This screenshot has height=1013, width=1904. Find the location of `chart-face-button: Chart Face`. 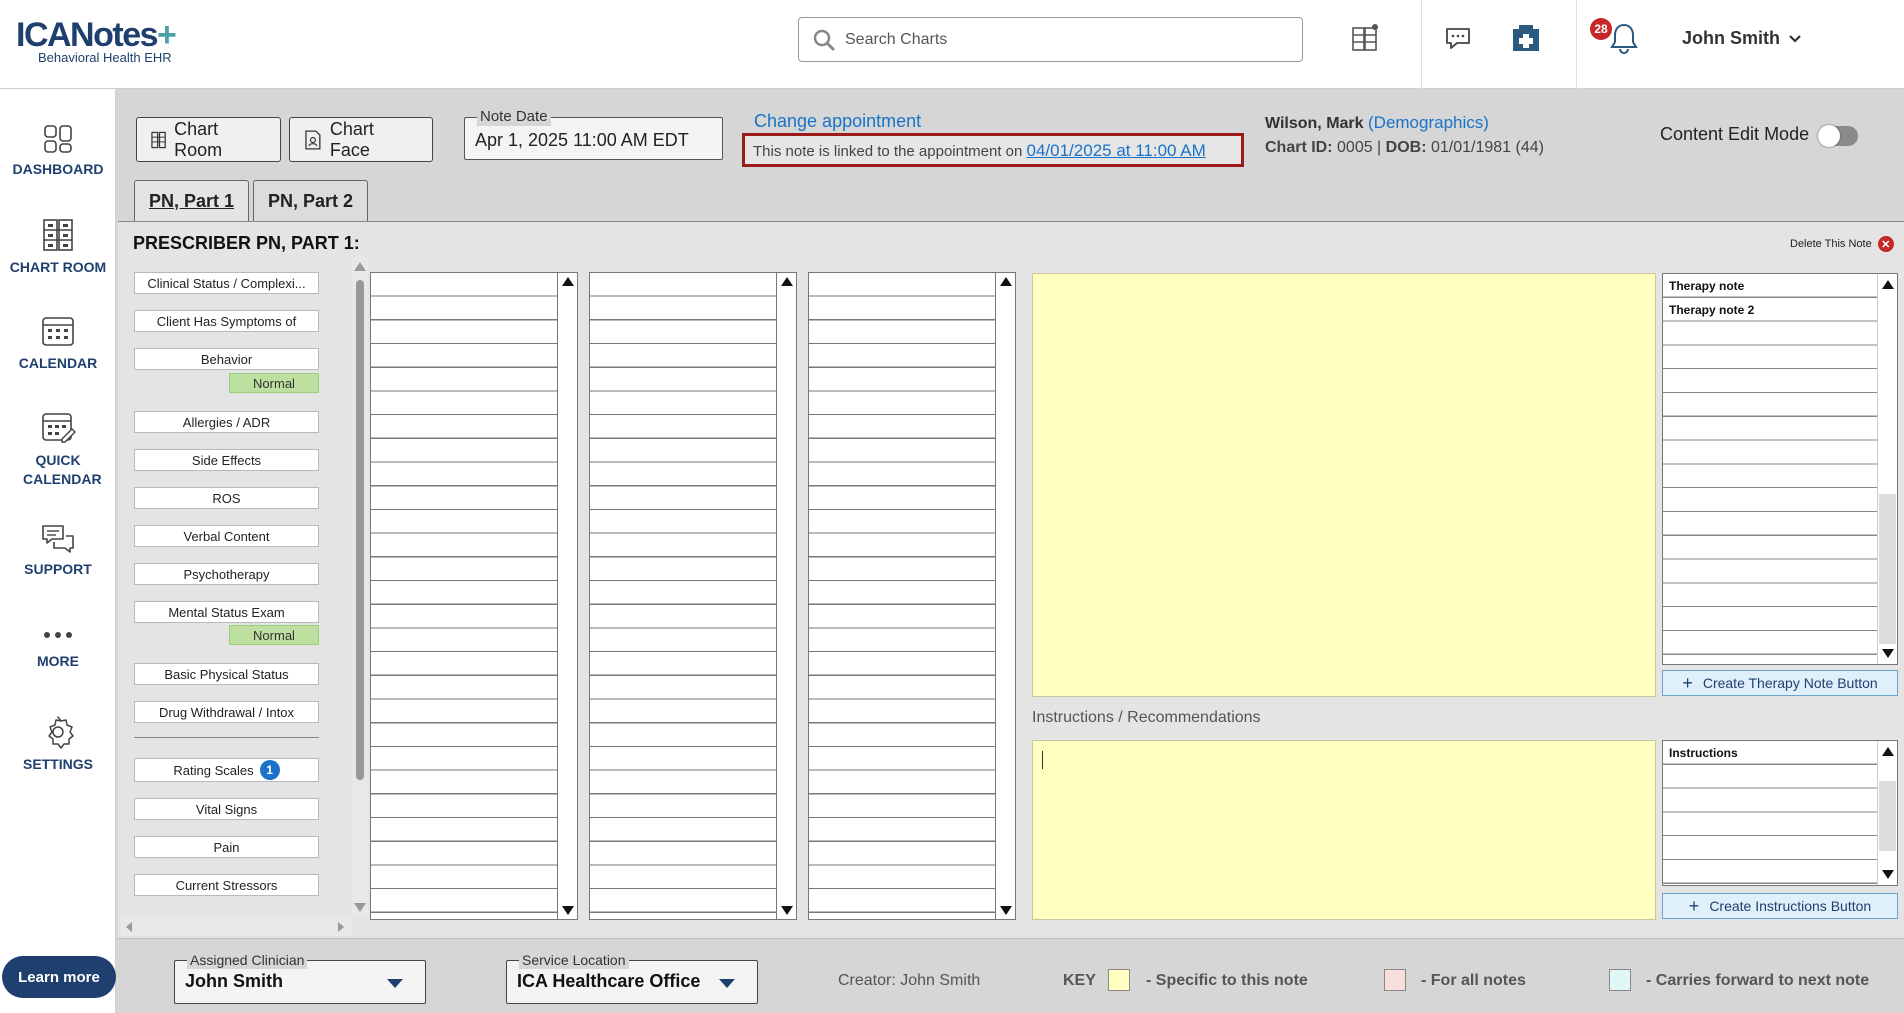

chart-face-button: Chart Face is located at coordinates (361, 139).